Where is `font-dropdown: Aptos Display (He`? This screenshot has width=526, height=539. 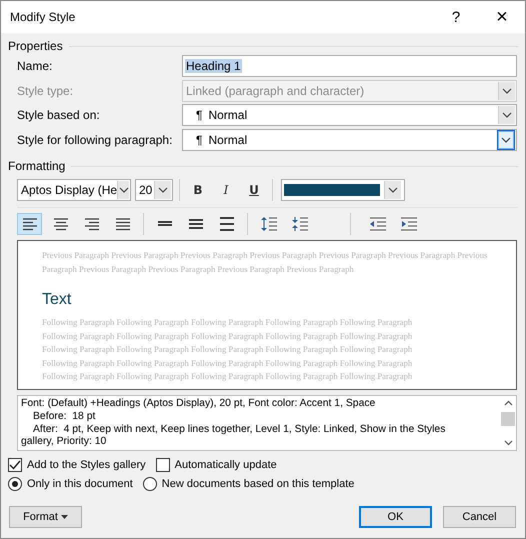 font-dropdown: Aptos Display (He is located at coordinates (74, 190).